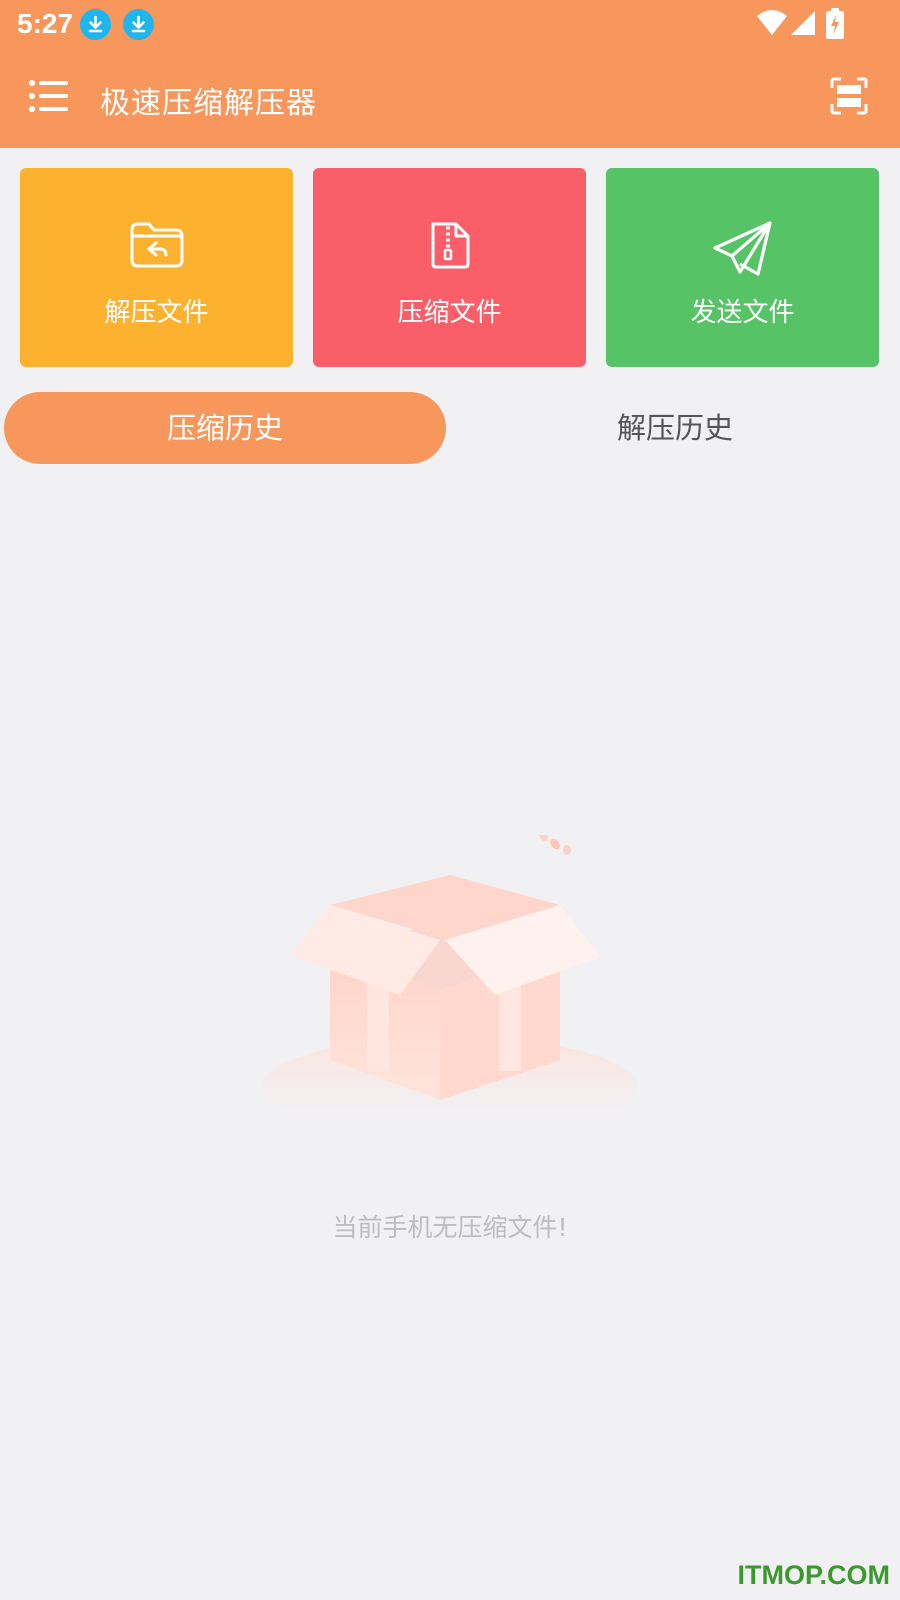  What do you see at coordinates (802, 25) in the screenshot?
I see `signal-icon` at bounding box center [802, 25].